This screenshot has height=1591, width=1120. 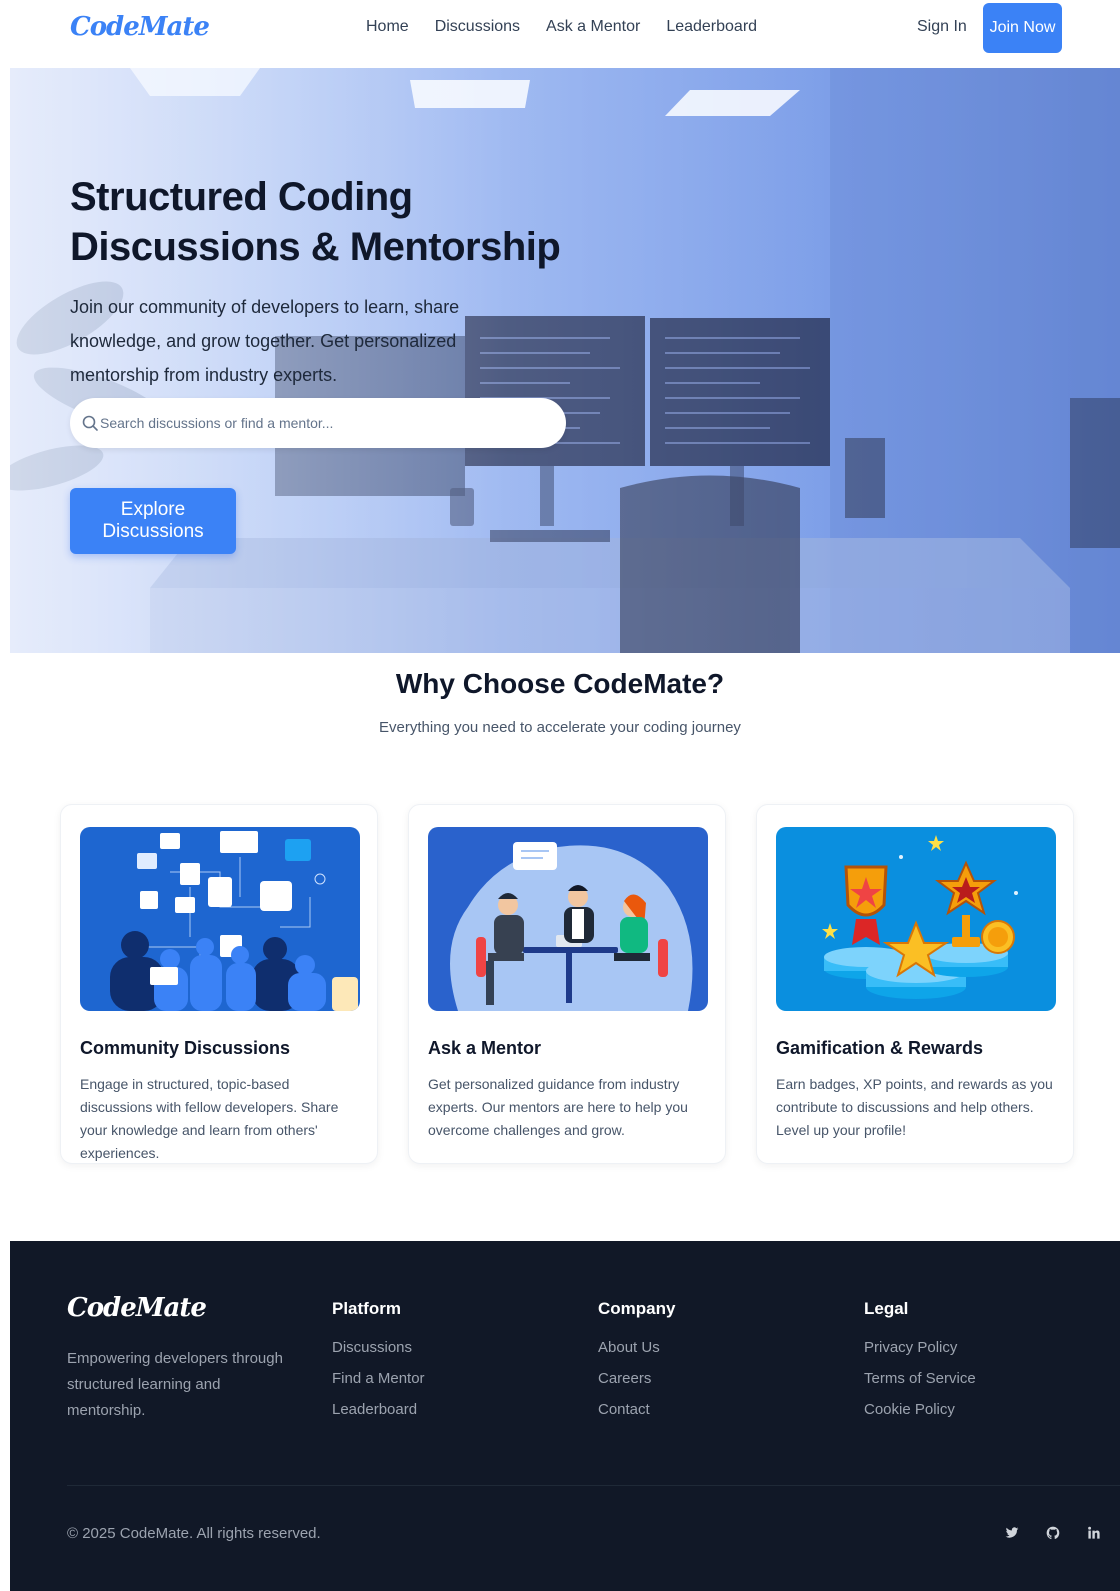 I want to click on footer-logo: CodeMate, so click(x=137, y=1308).